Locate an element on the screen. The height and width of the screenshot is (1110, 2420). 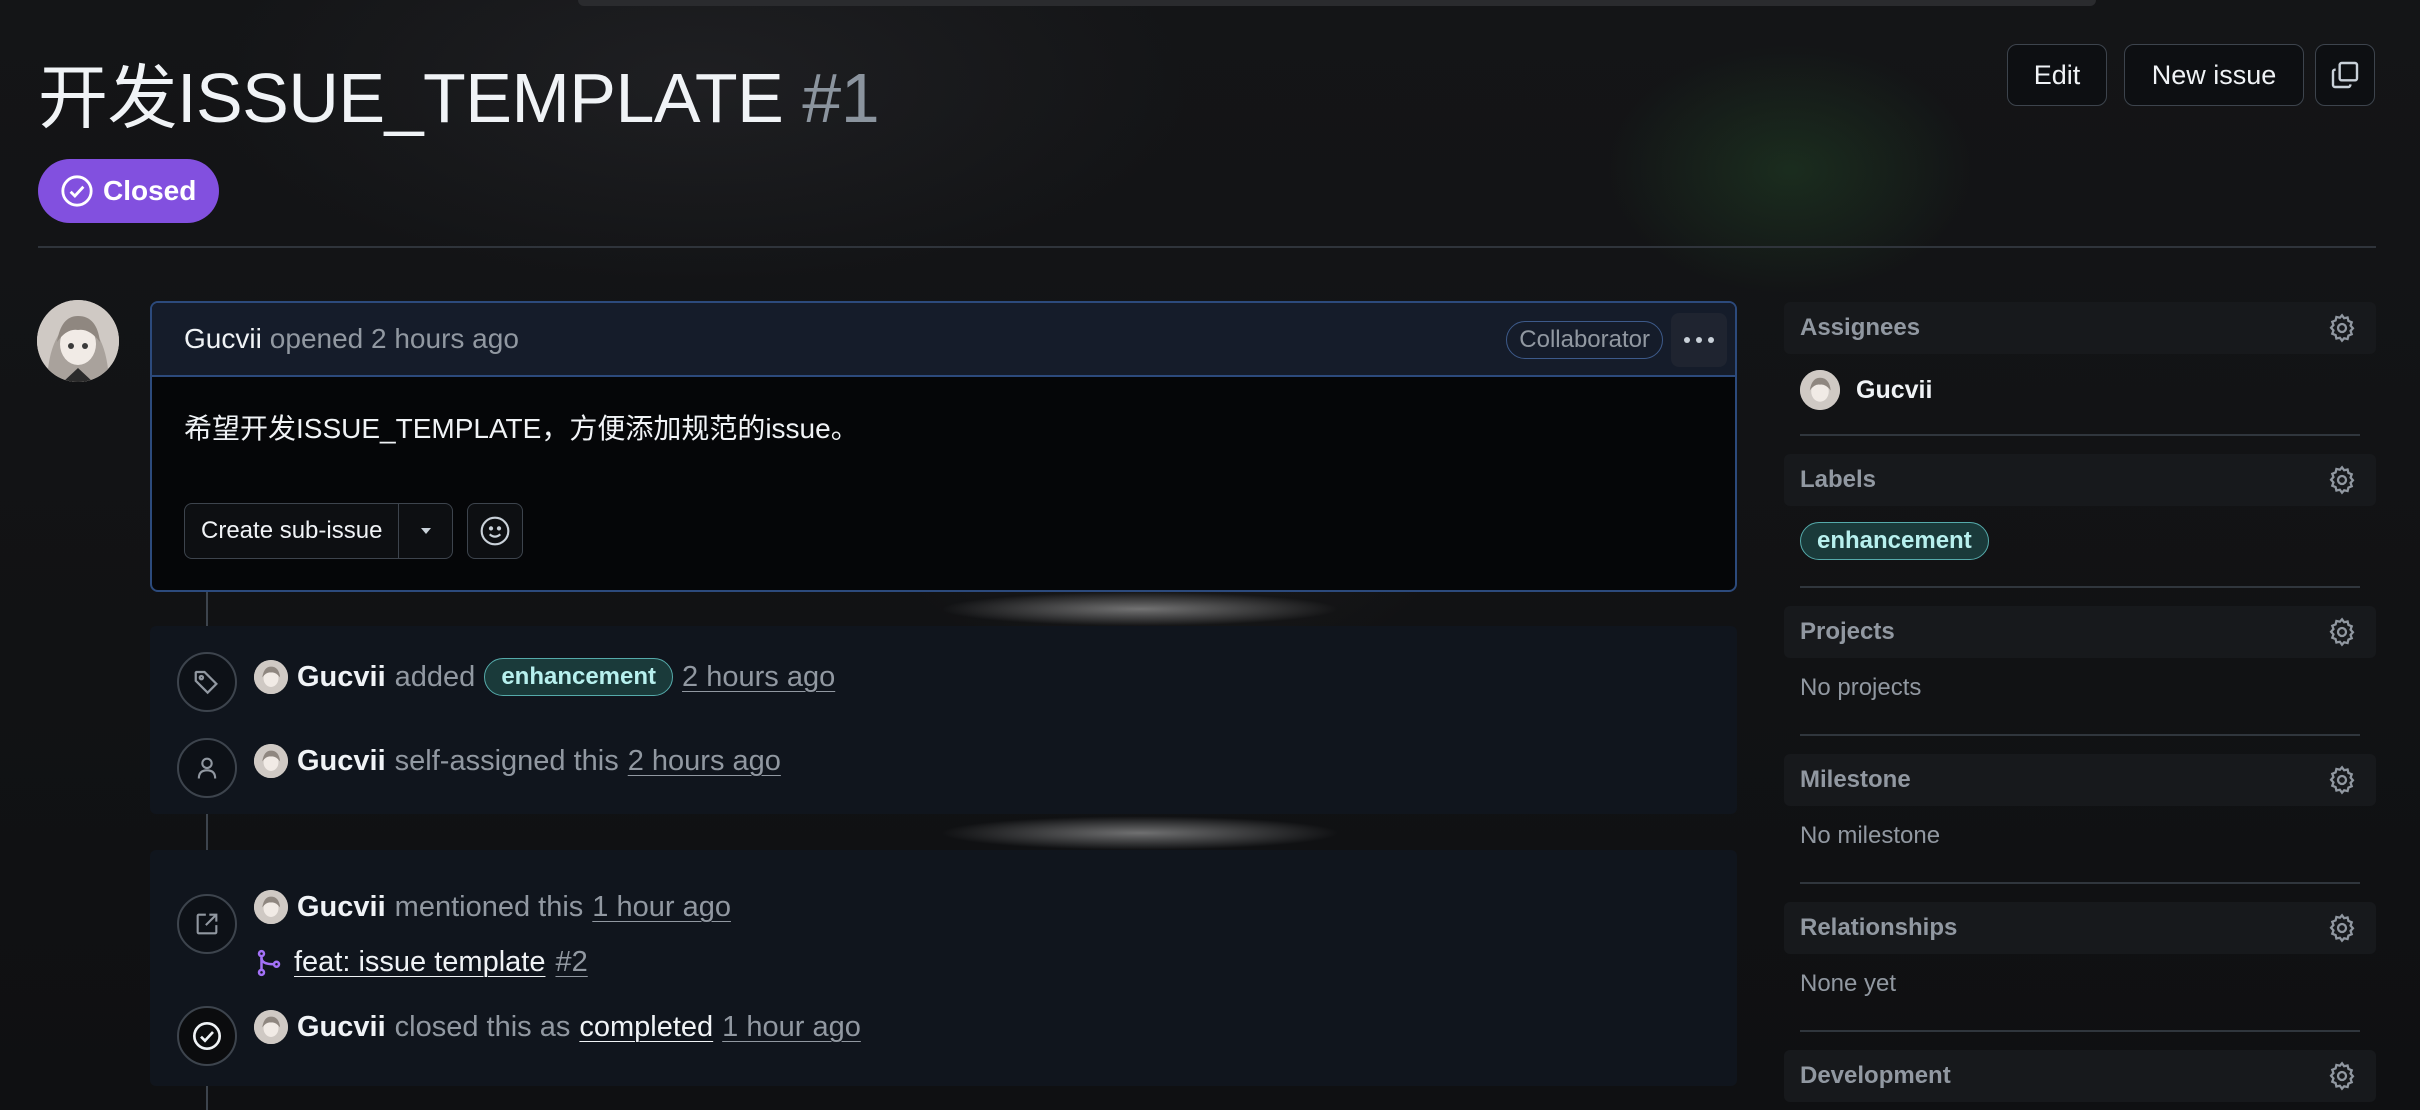
pr-title-link: feat: issue template is located at coordinates (419, 962).